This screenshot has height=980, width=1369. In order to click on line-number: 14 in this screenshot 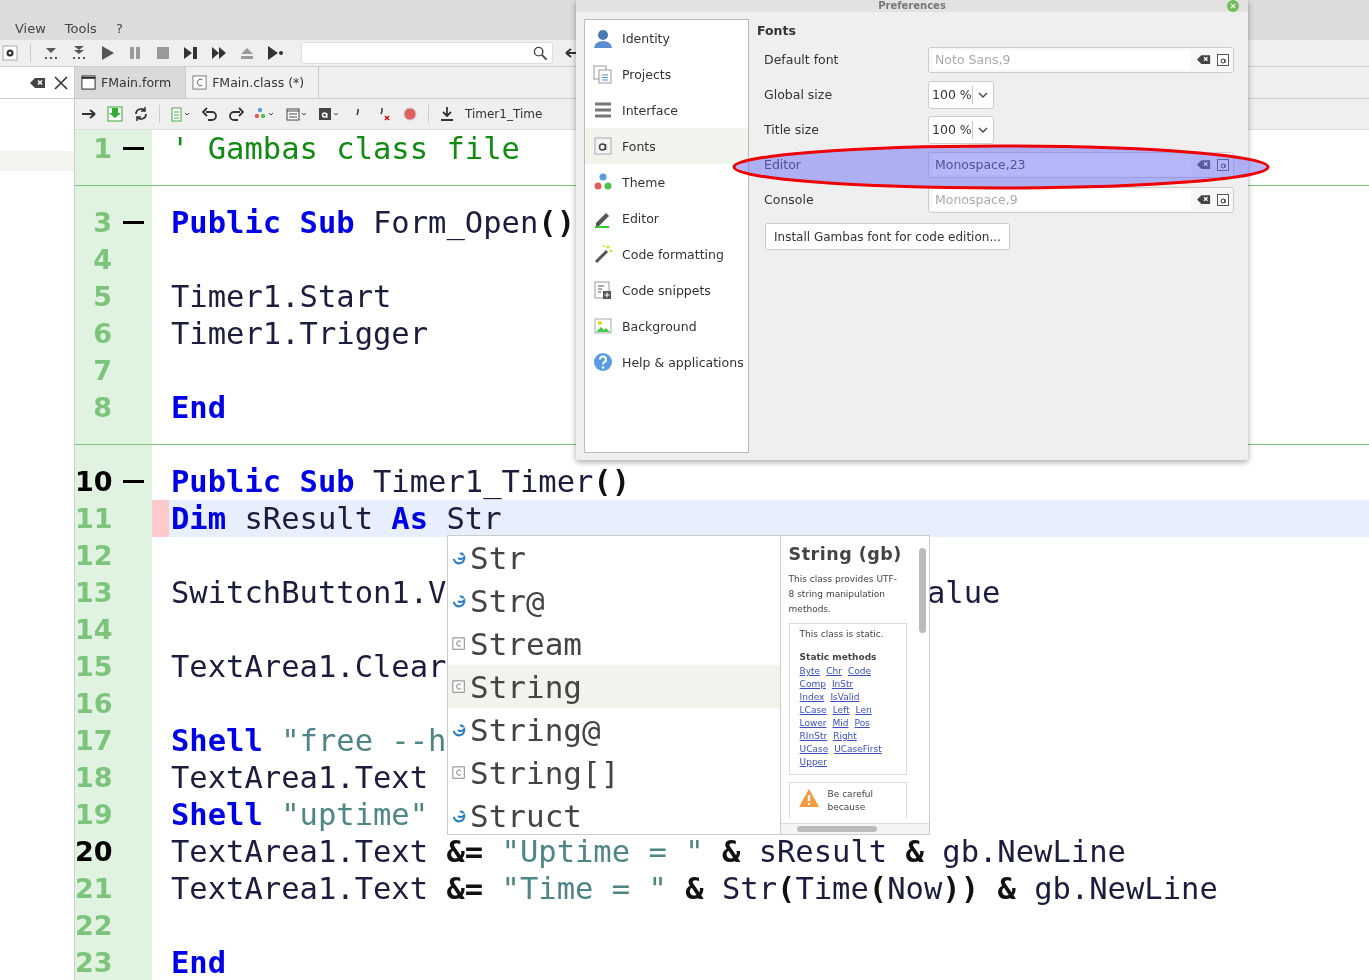, I will do `click(93, 629)`.